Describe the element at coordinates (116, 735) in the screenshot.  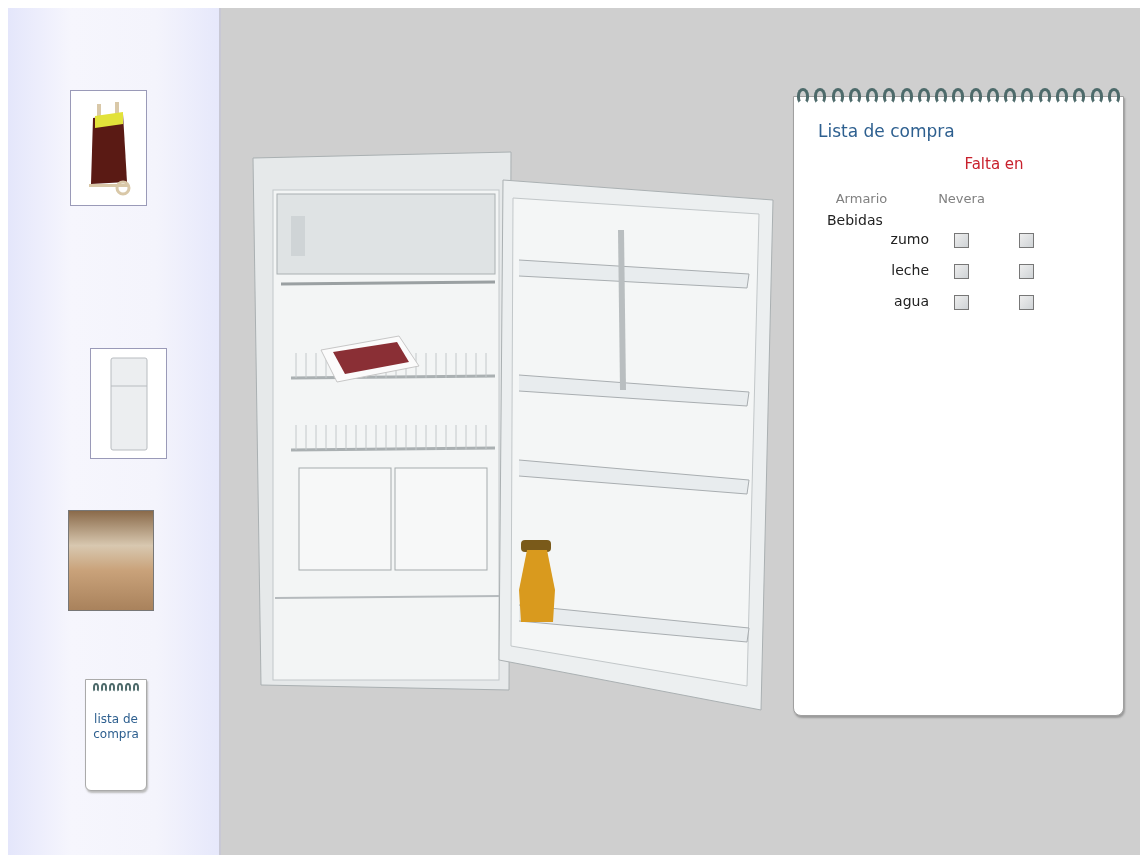
I see `shopping-list-button: lista de compra` at that location.